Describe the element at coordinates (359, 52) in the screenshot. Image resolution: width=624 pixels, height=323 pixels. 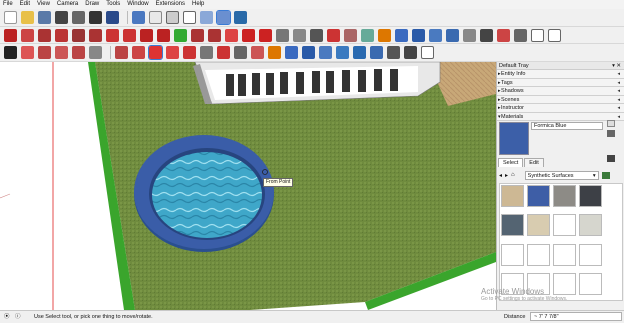
I see `next-view-icon` at that location.